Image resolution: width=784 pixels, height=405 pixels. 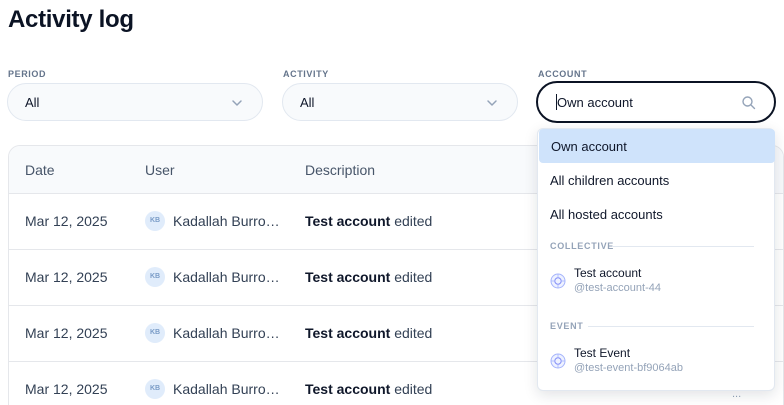 I want to click on column-header-user: User, so click(x=160, y=170).